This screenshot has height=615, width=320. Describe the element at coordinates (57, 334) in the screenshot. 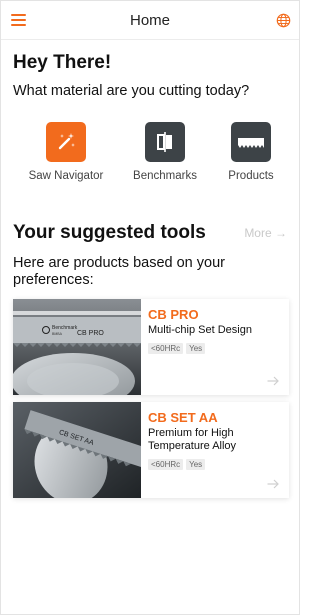

I see `svg-text: BMBA` at that location.